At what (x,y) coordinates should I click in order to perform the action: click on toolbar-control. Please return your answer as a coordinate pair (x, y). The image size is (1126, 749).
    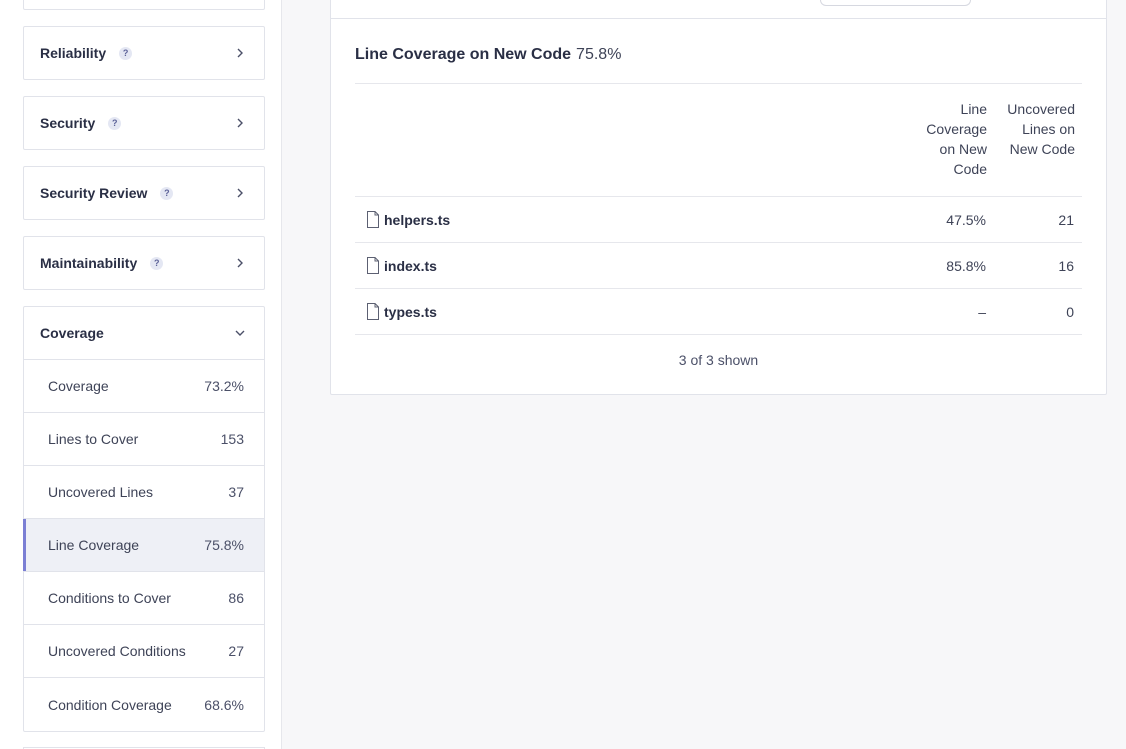
    Looking at the image, I should click on (895, 3).